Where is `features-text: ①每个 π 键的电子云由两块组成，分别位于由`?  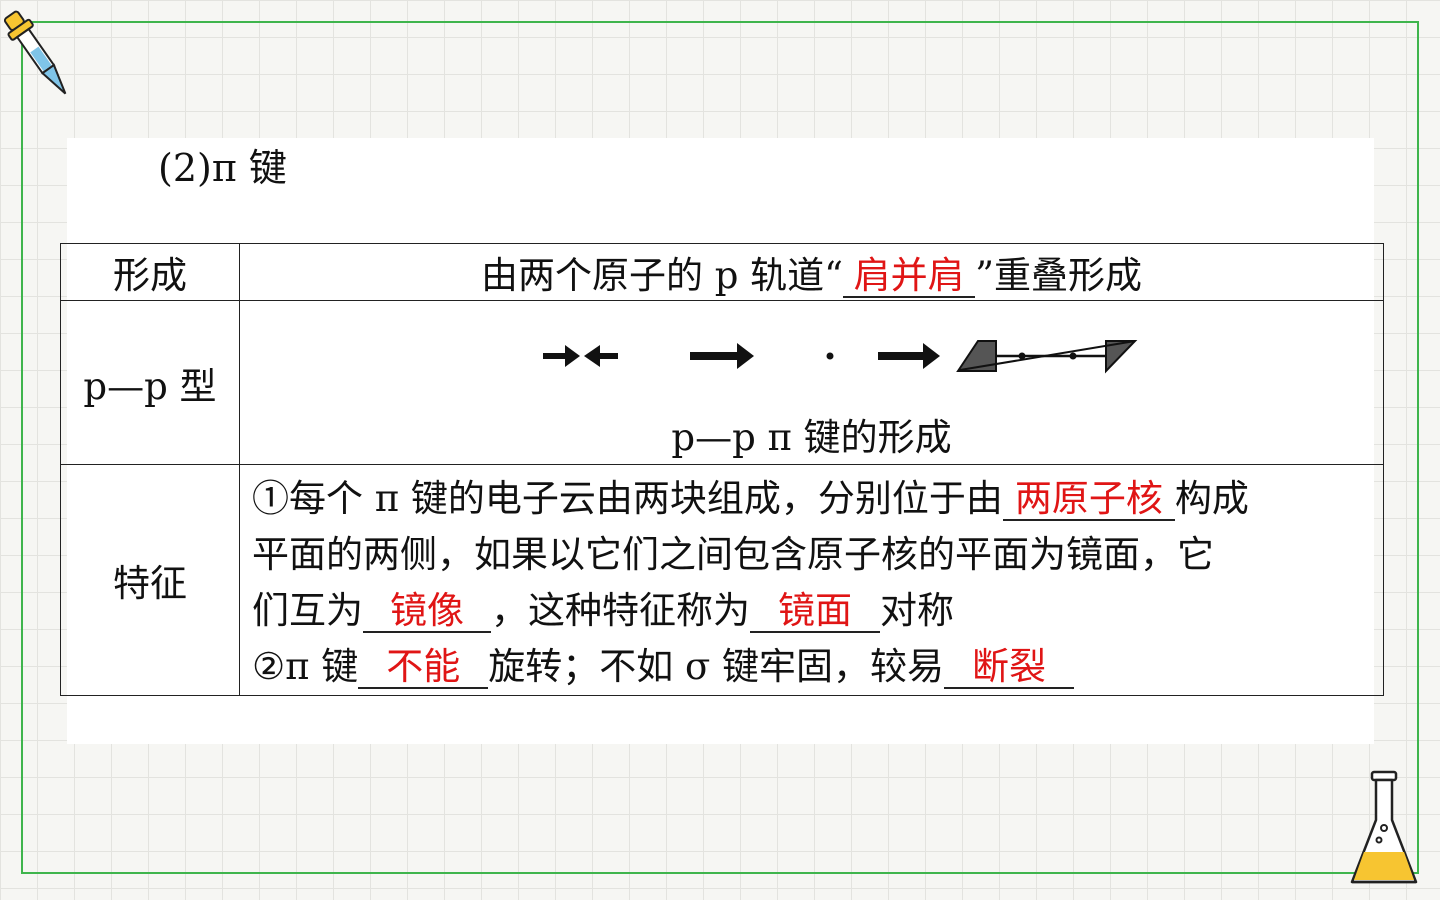 features-text: ①每个 π 键的电子云由两块组成，分别位于由 is located at coordinates (627, 498).